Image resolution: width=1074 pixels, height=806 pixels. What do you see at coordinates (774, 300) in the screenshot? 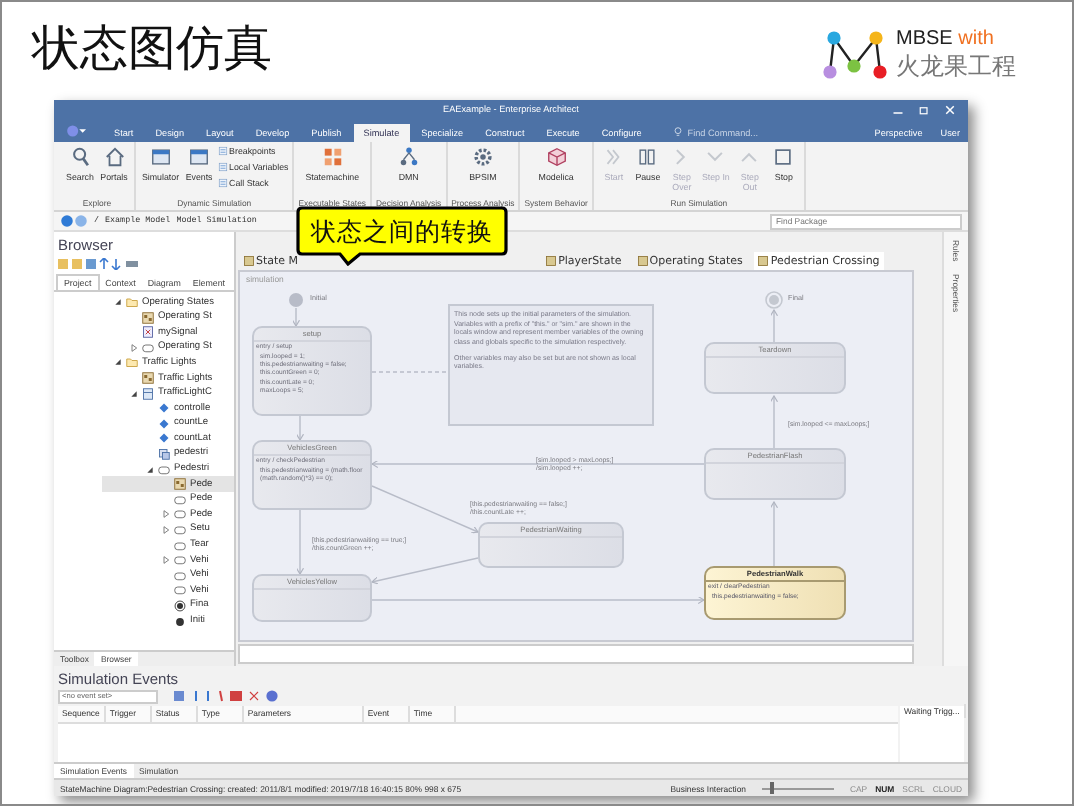
I see `final-node` at bounding box center [774, 300].